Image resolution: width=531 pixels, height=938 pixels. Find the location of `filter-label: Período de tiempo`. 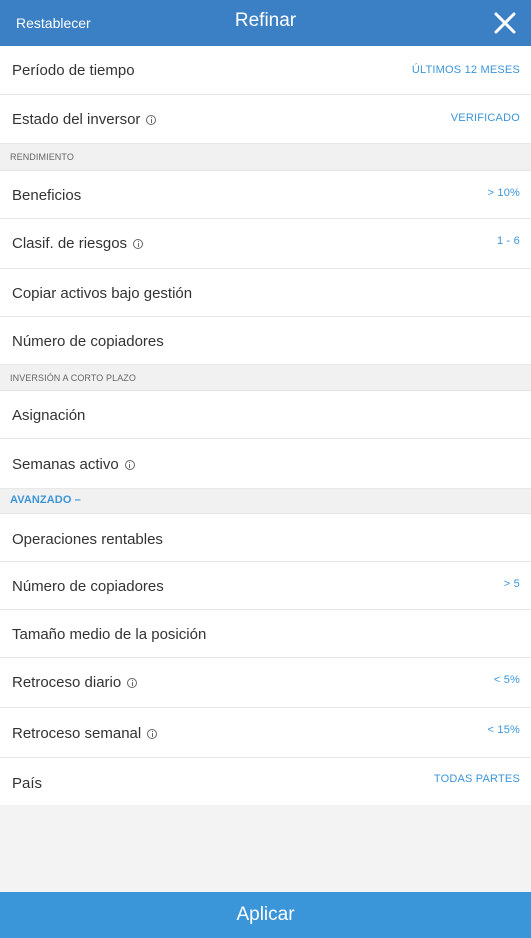

filter-label: Período de tiempo is located at coordinates (73, 70).